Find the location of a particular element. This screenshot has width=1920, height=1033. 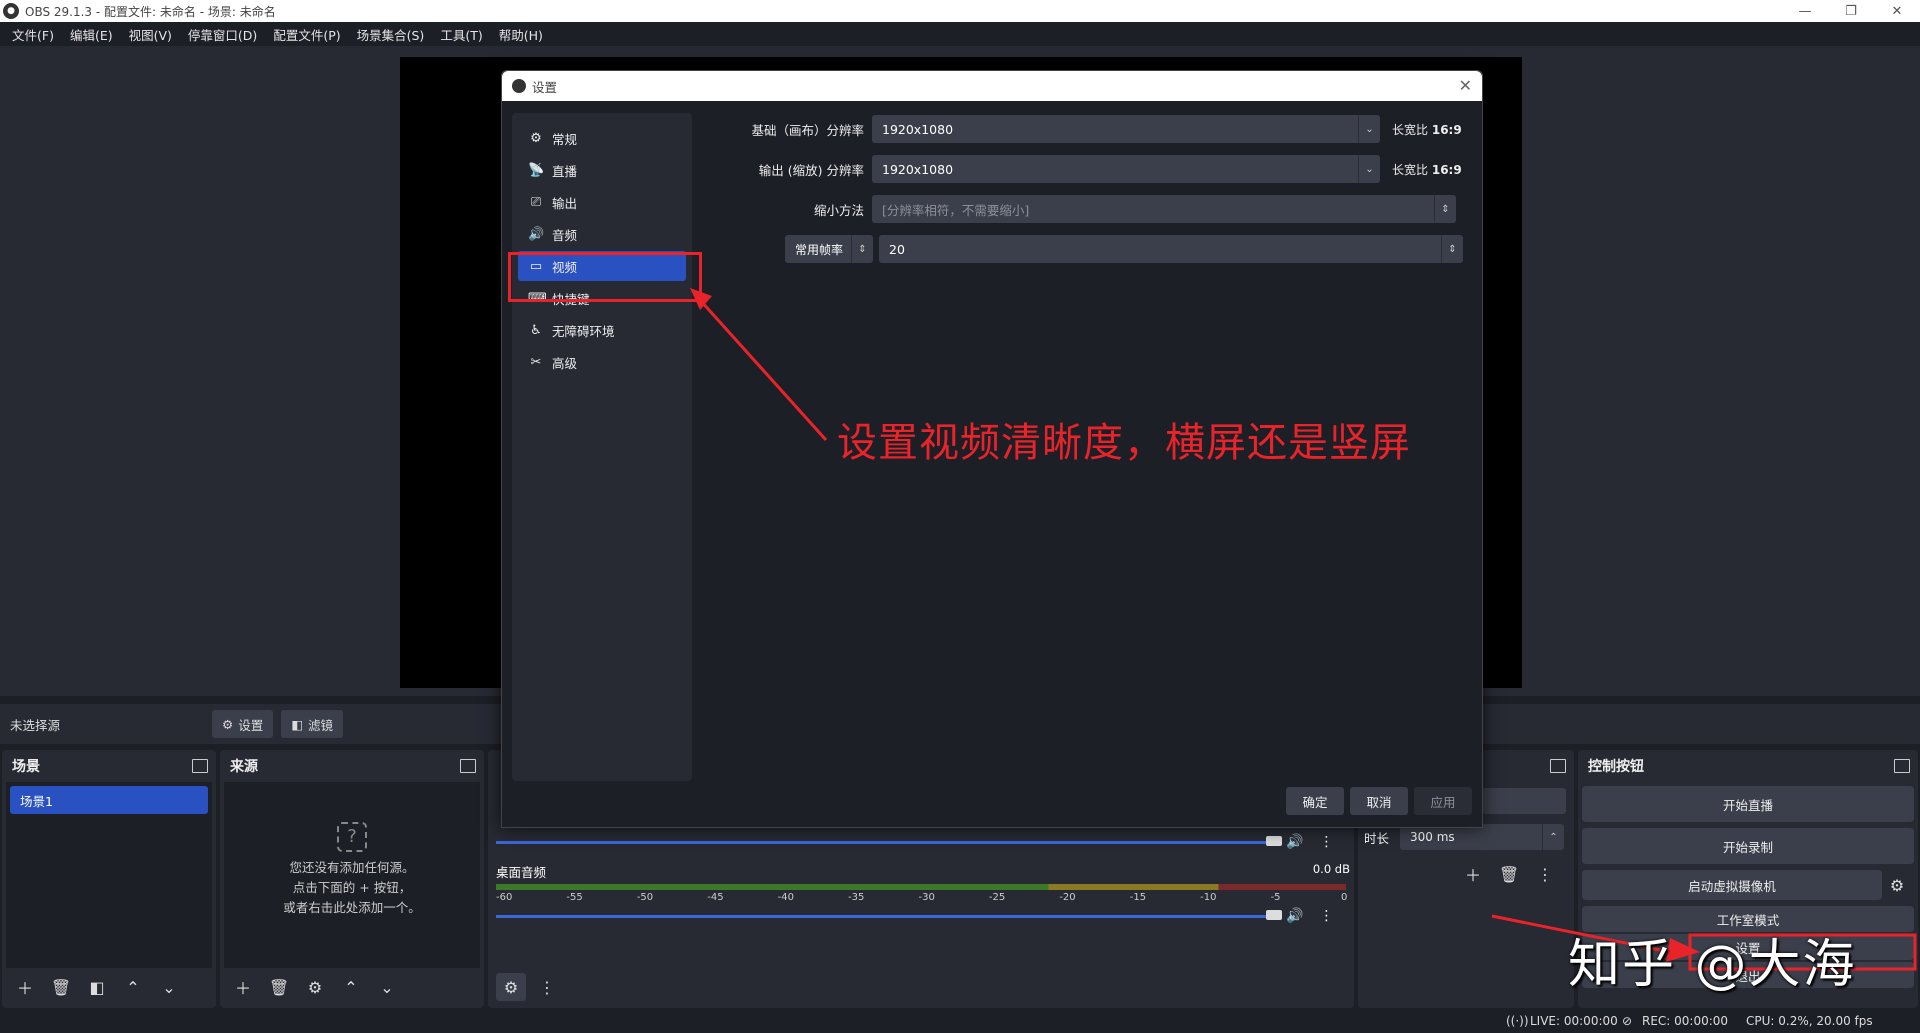

watermark: 知乎 @大海 is located at coordinates (1712, 965).